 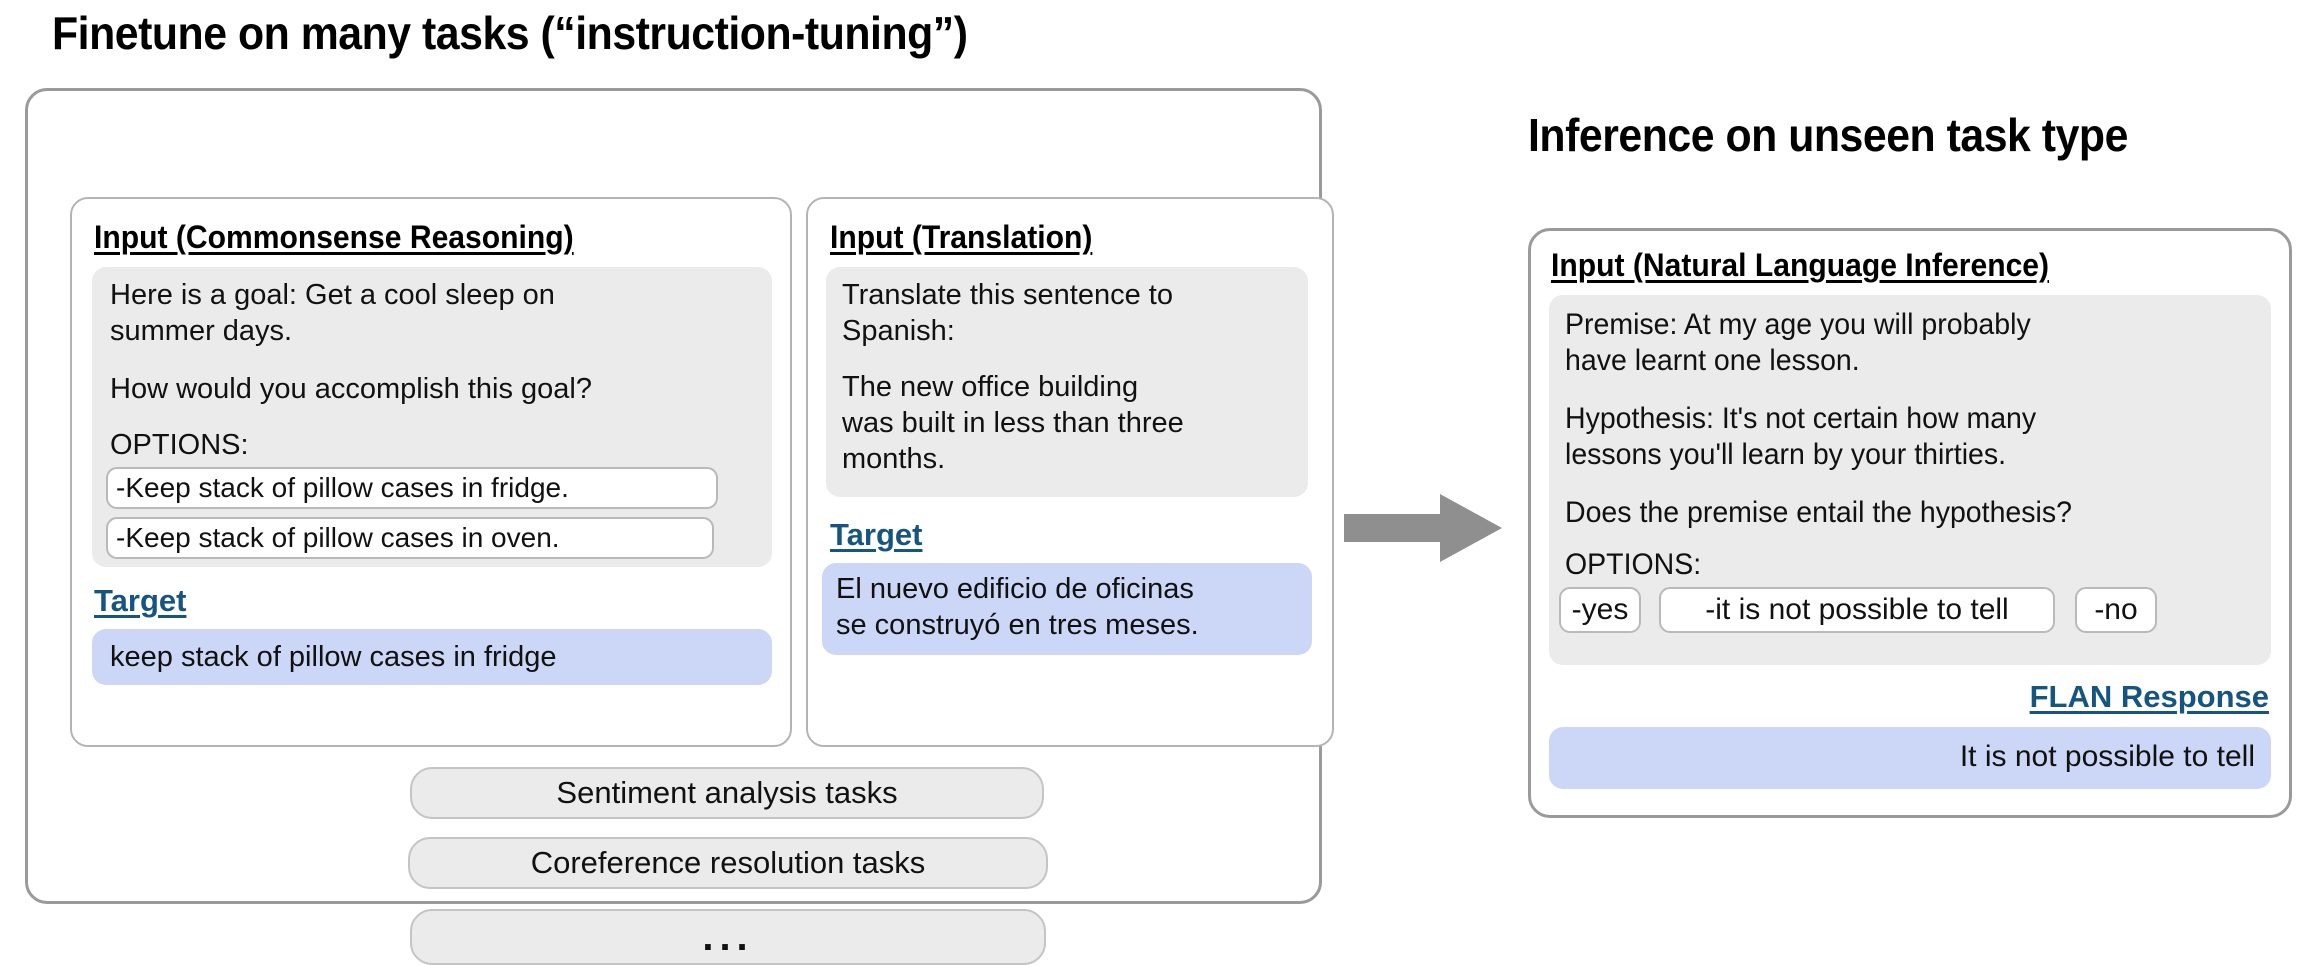 What do you see at coordinates (876, 534) in the screenshot?
I see `target-label-translation: Target` at bounding box center [876, 534].